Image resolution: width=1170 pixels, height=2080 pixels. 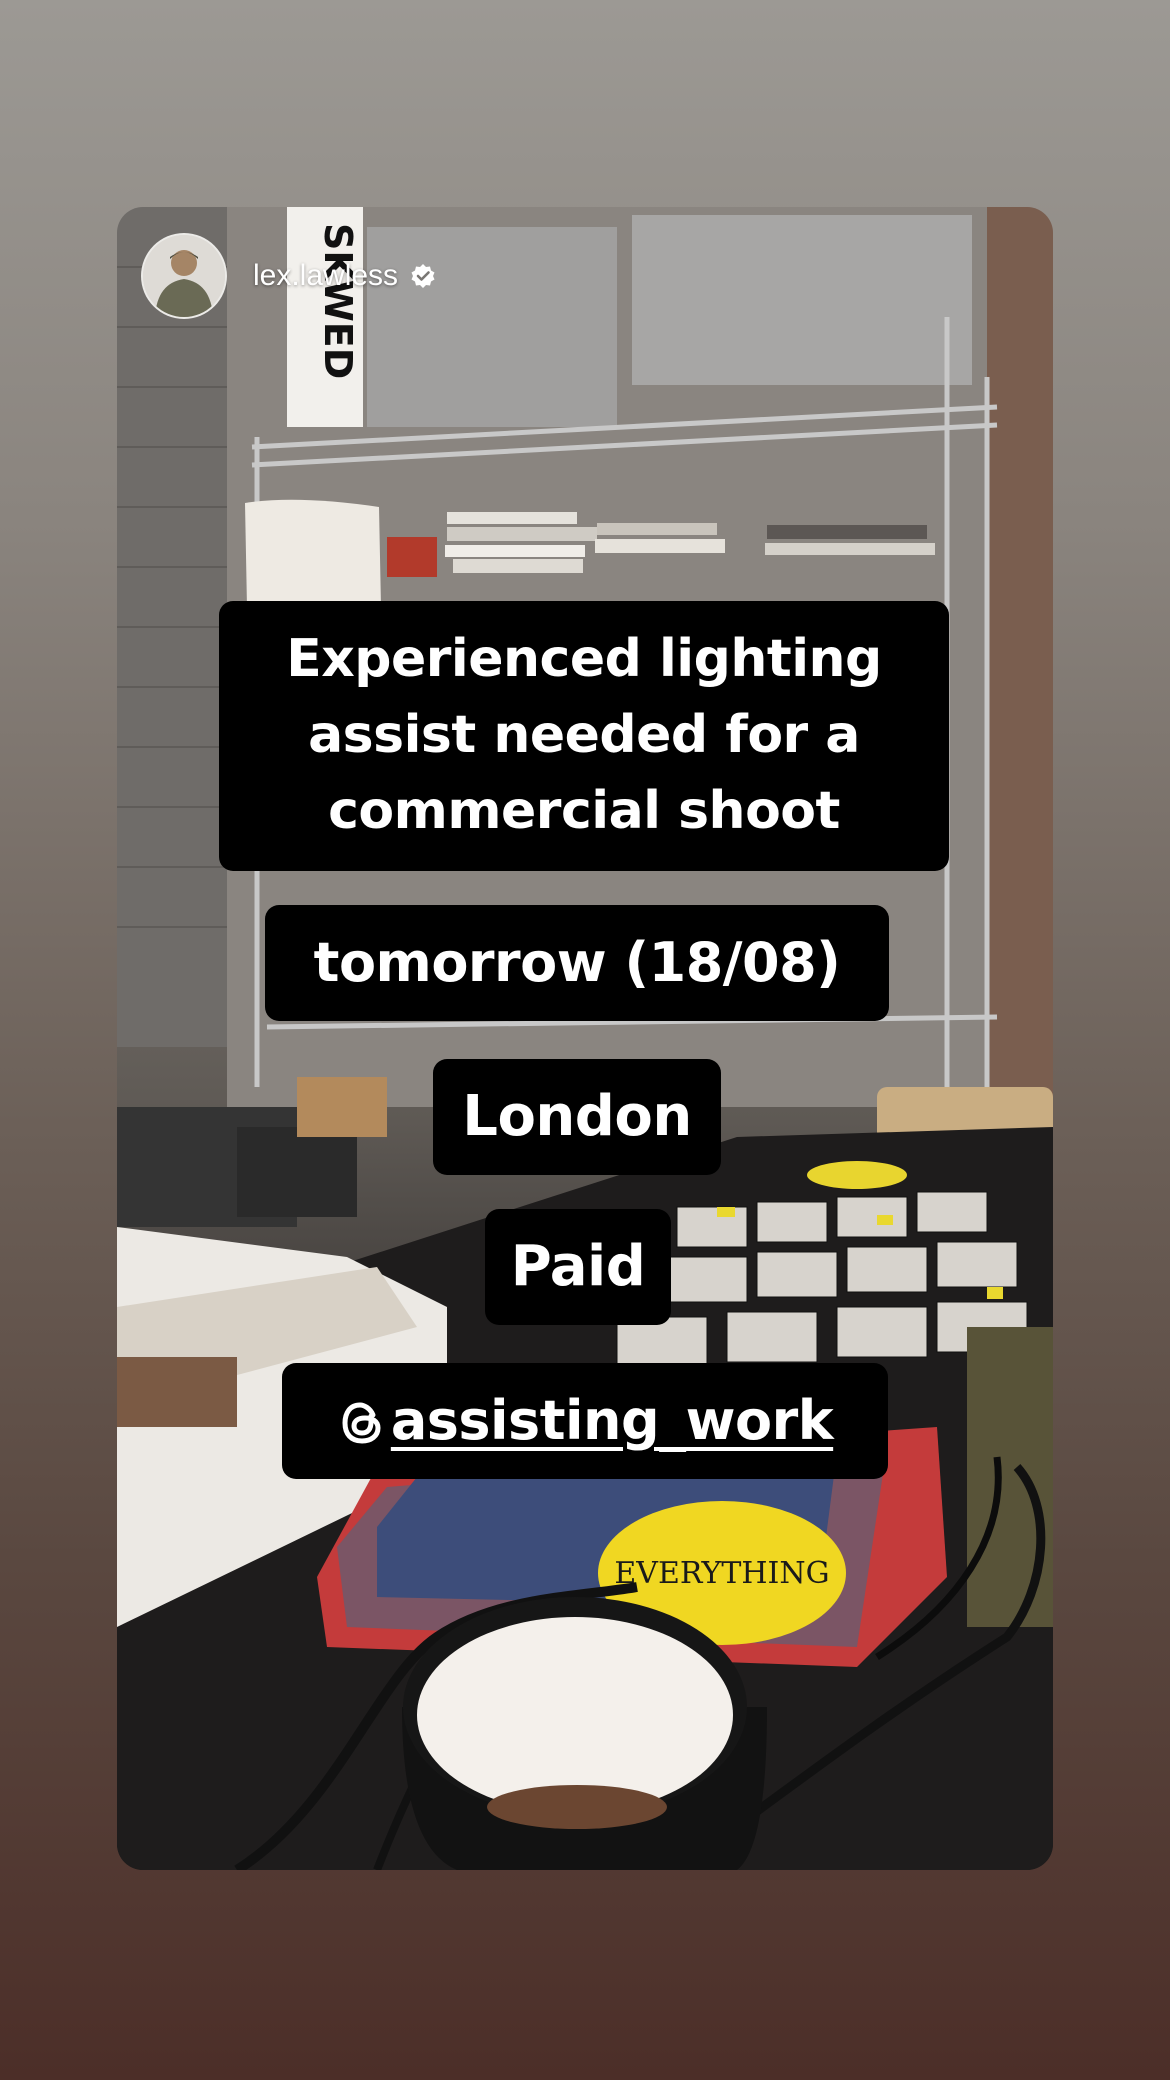 I want to click on threads-icon, so click(x=361, y=1423).